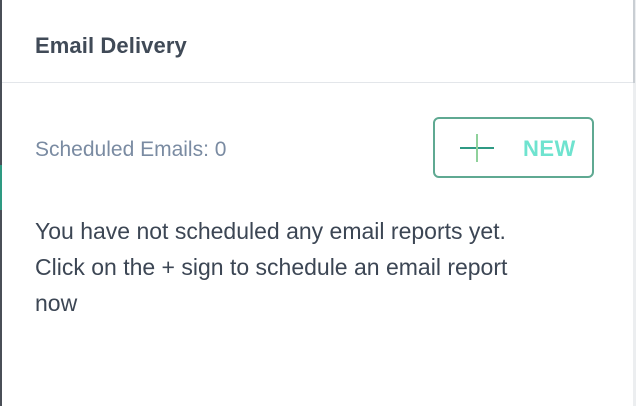 This screenshot has height=406, width=636. Describe the element at coordinates (1, 187) in the screenshot. I see `left-accent-marker` at that location.